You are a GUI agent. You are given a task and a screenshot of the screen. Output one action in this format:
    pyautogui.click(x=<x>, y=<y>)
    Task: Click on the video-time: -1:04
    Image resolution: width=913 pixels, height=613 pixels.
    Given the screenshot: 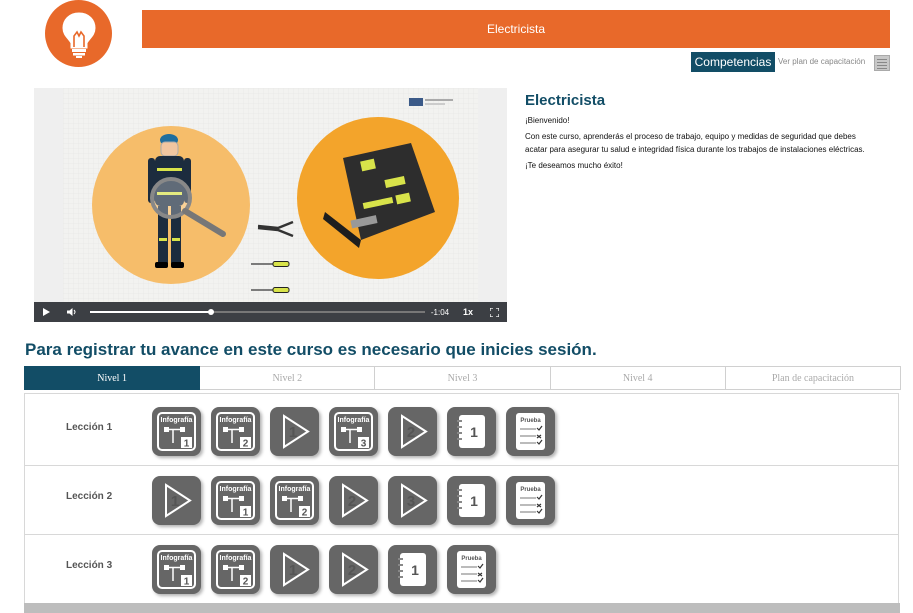 What is the action you would take?
    pyautogui.click(x=440, y=312)
    